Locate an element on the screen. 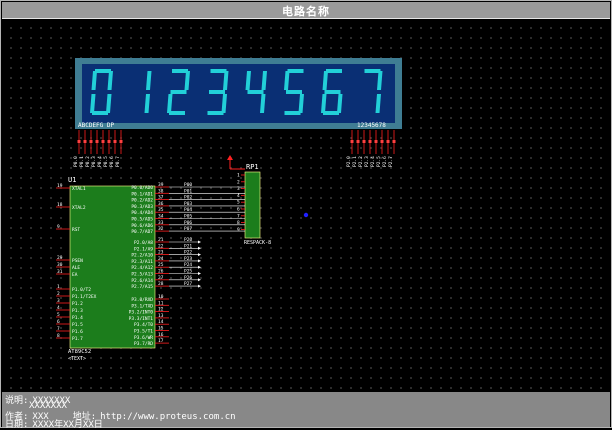 The image size is (612, 430). chip-pin-name: P3.7/RD is located at coordinates (143, 344).